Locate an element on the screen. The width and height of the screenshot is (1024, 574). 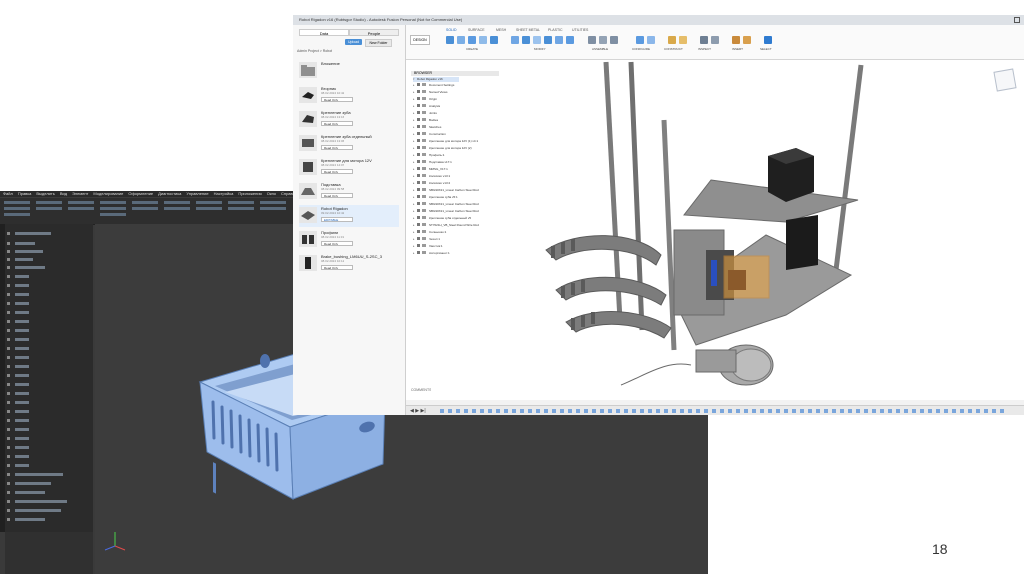
sketch-icon is located at coordinates (461, 40).